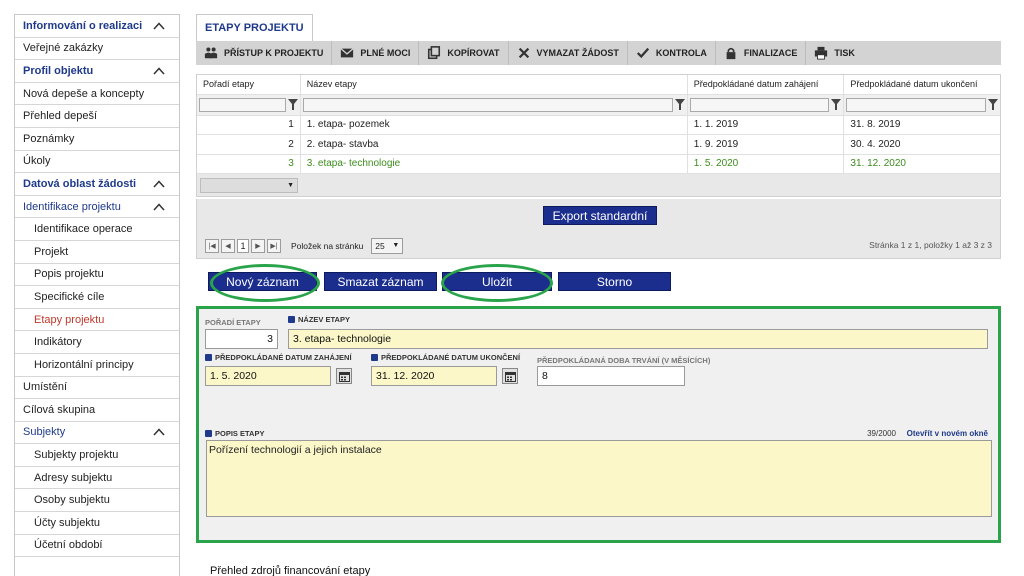  I want to click on sidebar-item: Identifikace projektu, so click(97, 207).